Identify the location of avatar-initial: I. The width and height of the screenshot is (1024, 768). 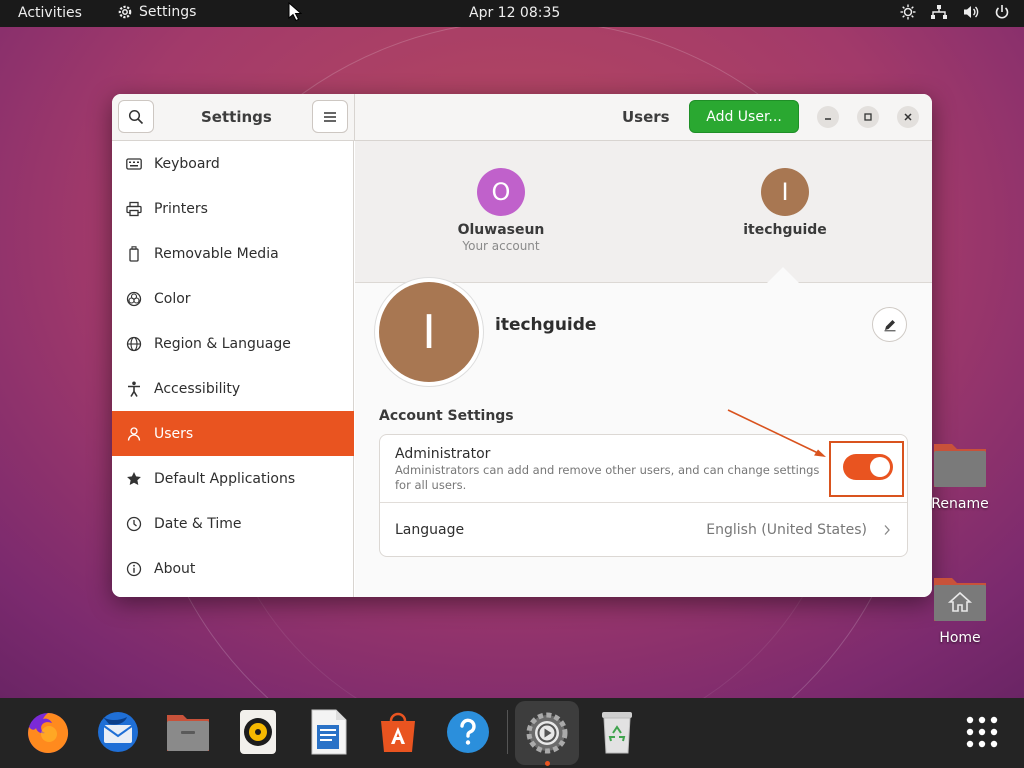
(429, 332).